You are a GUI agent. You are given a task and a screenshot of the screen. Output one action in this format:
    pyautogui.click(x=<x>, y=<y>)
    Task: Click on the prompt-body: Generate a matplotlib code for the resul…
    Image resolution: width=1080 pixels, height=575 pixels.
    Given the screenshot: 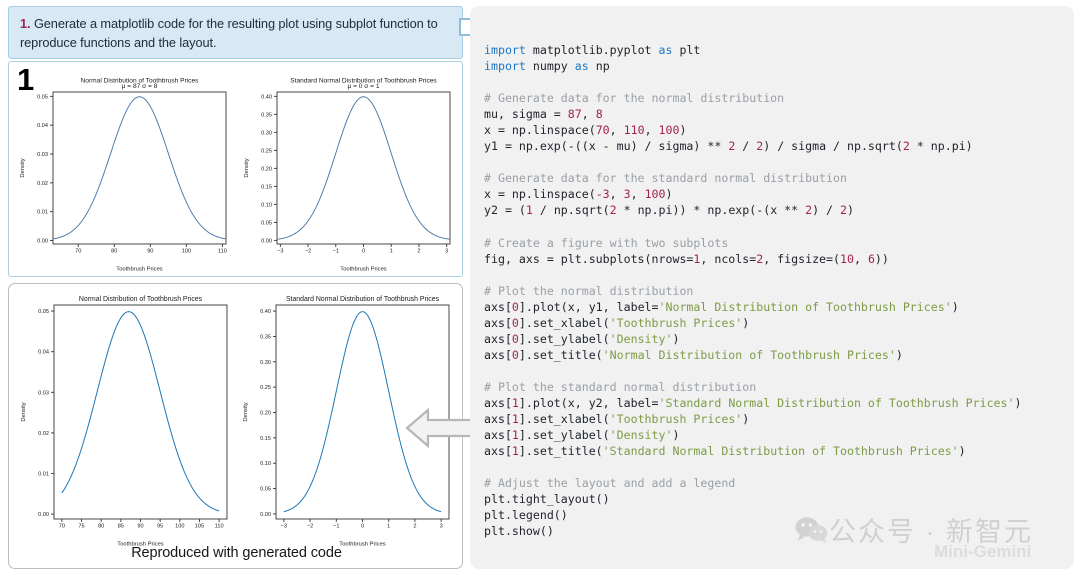 What is the action you would take?
    pyautogui.click(x=229, y=33)
    